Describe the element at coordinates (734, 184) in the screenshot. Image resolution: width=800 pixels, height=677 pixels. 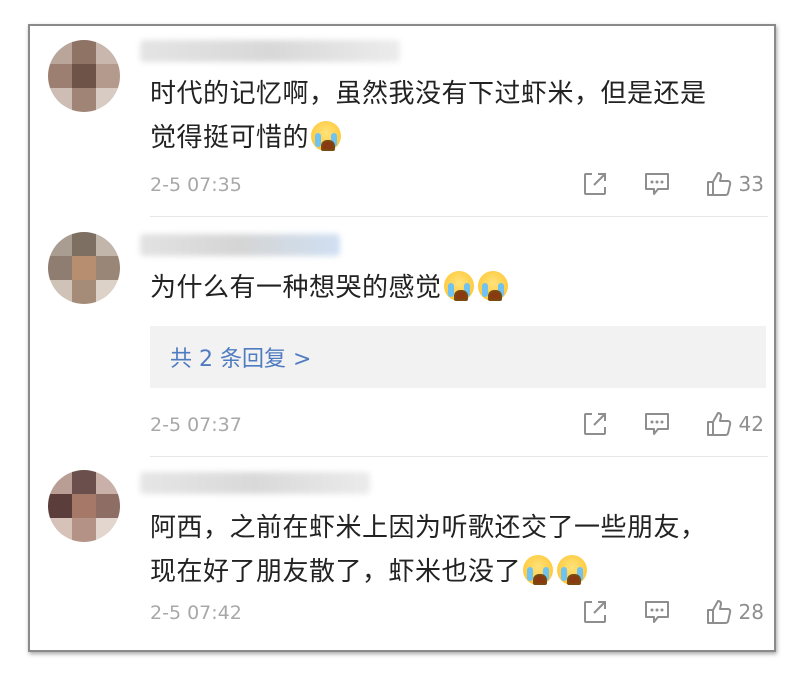
I see `like-button: 33` at that location.